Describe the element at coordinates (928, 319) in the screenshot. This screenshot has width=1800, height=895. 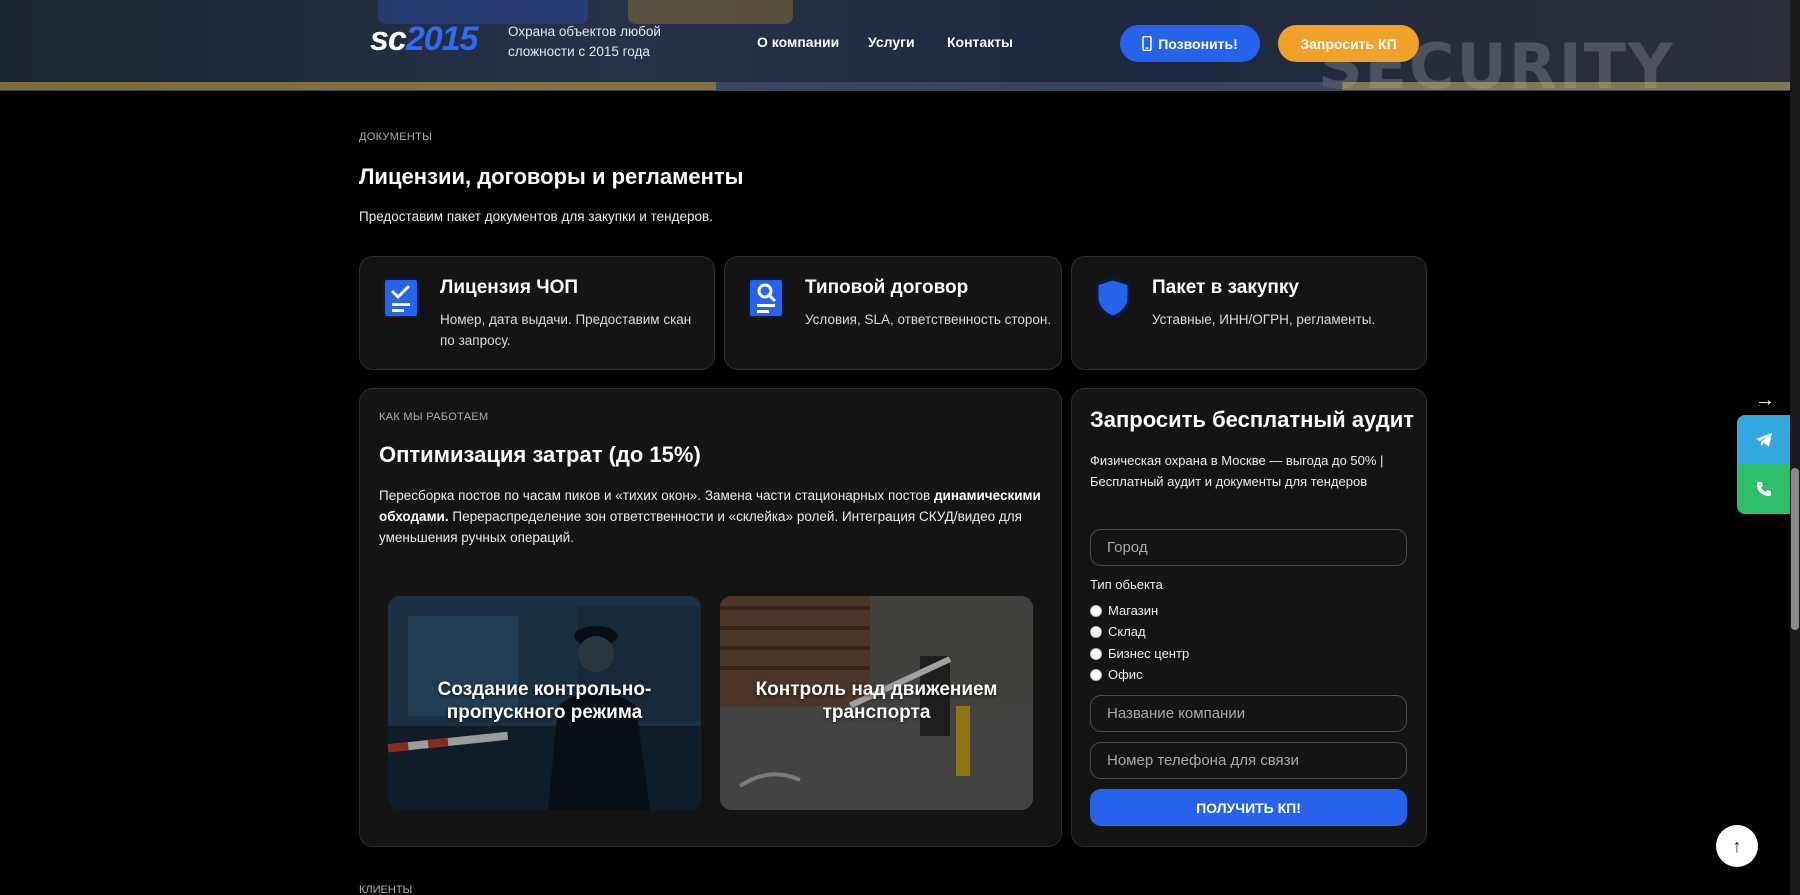
I see `doc-card-text: Условия, SLA, ответственность сторон.` at that location.